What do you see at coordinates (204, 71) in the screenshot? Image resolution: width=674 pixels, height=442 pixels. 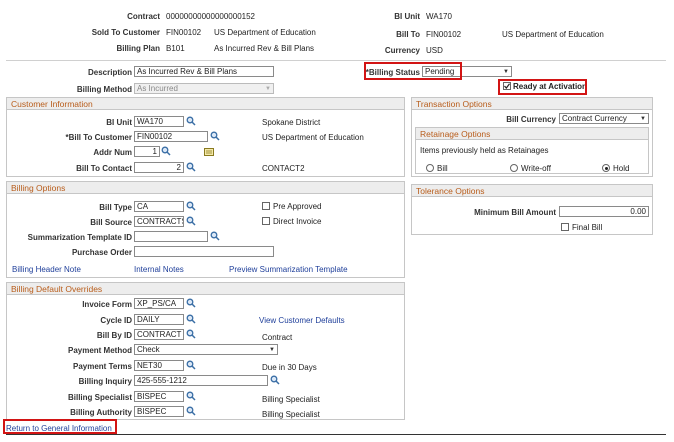 I see `description-input: As Incurred Rev & Bill Plans` at bounding box center [204, 71].